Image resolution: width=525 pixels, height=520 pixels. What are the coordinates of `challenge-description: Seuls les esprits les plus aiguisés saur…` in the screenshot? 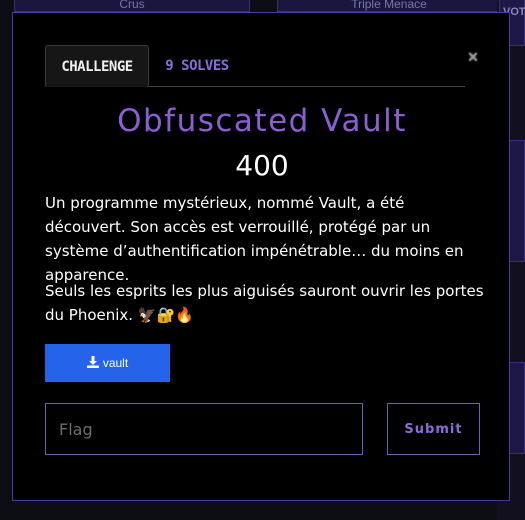 It's located at (264, 303).